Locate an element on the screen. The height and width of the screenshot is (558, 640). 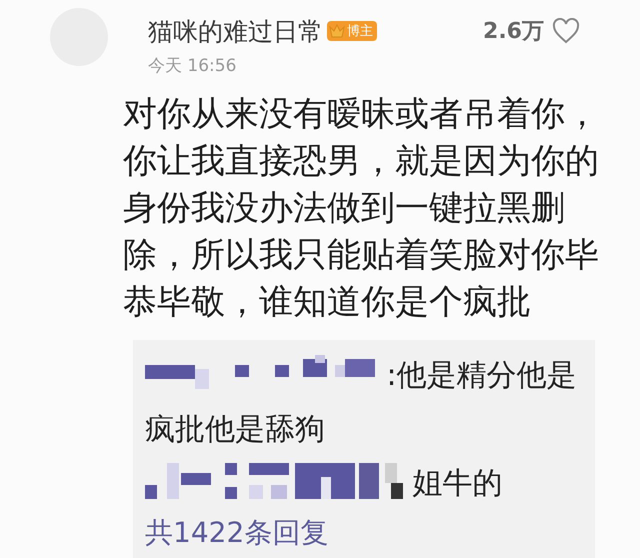
reply-text: 疯批他是舔狗 is located at coordinates (235, 429).